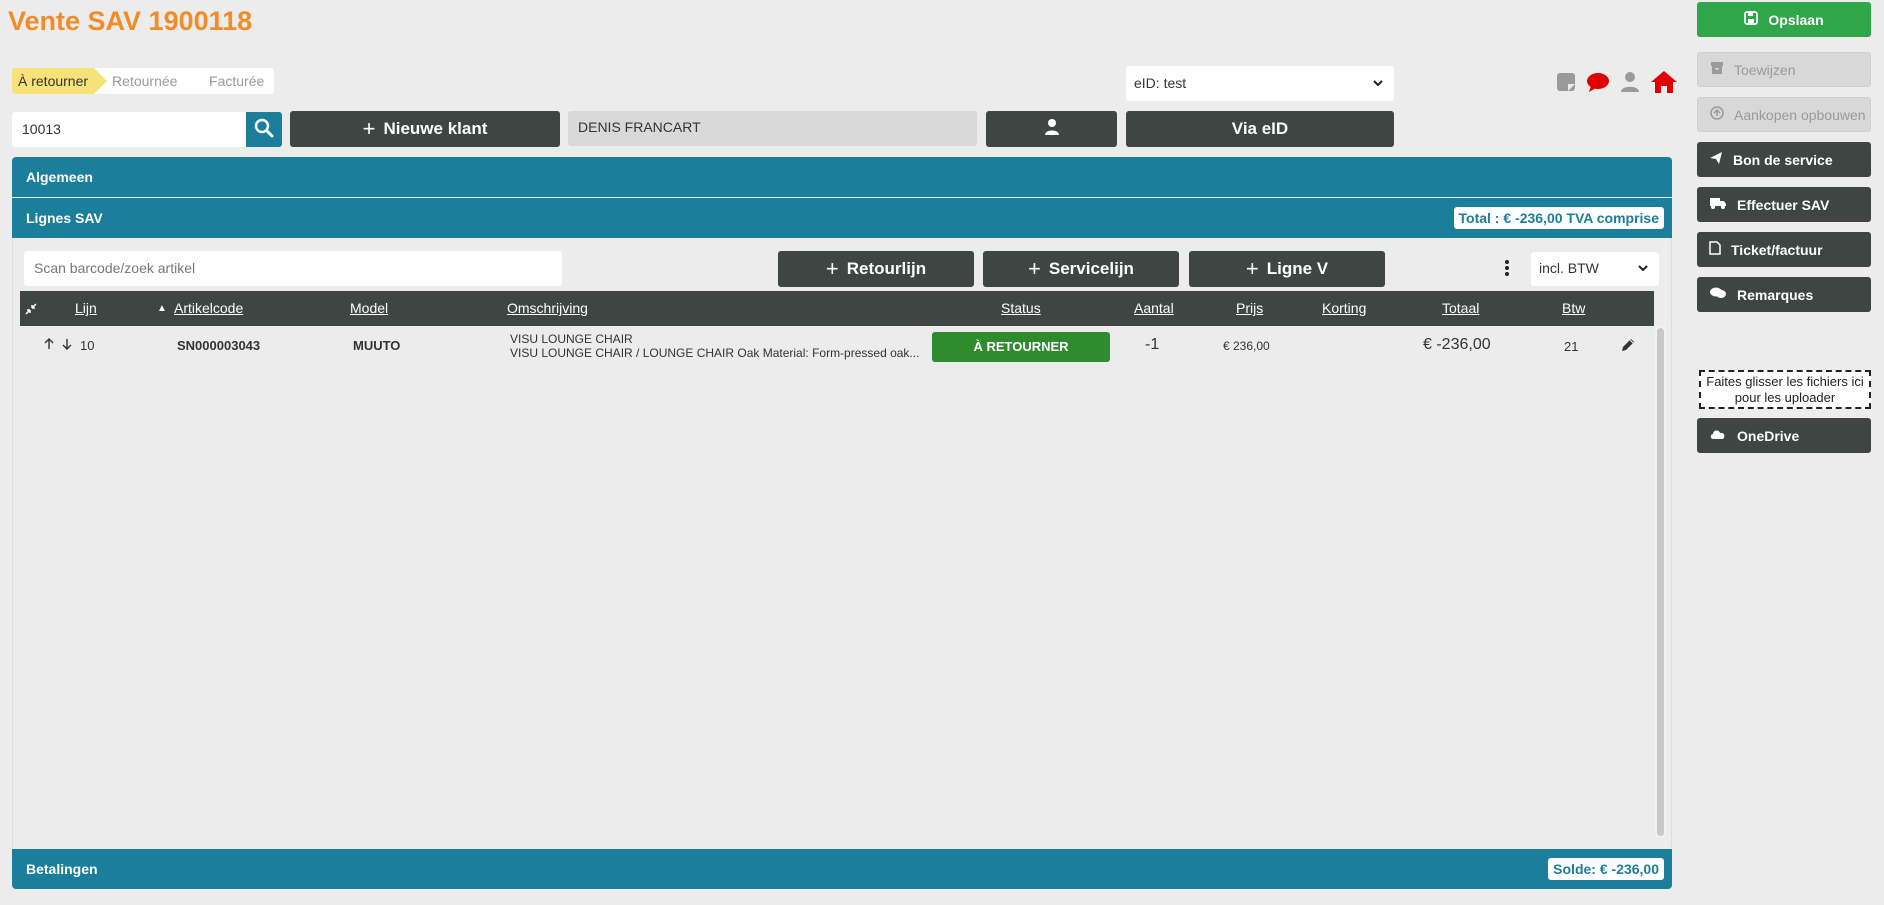  I want to click on service-voucher-label: Bon de service, so click(1783, 159).